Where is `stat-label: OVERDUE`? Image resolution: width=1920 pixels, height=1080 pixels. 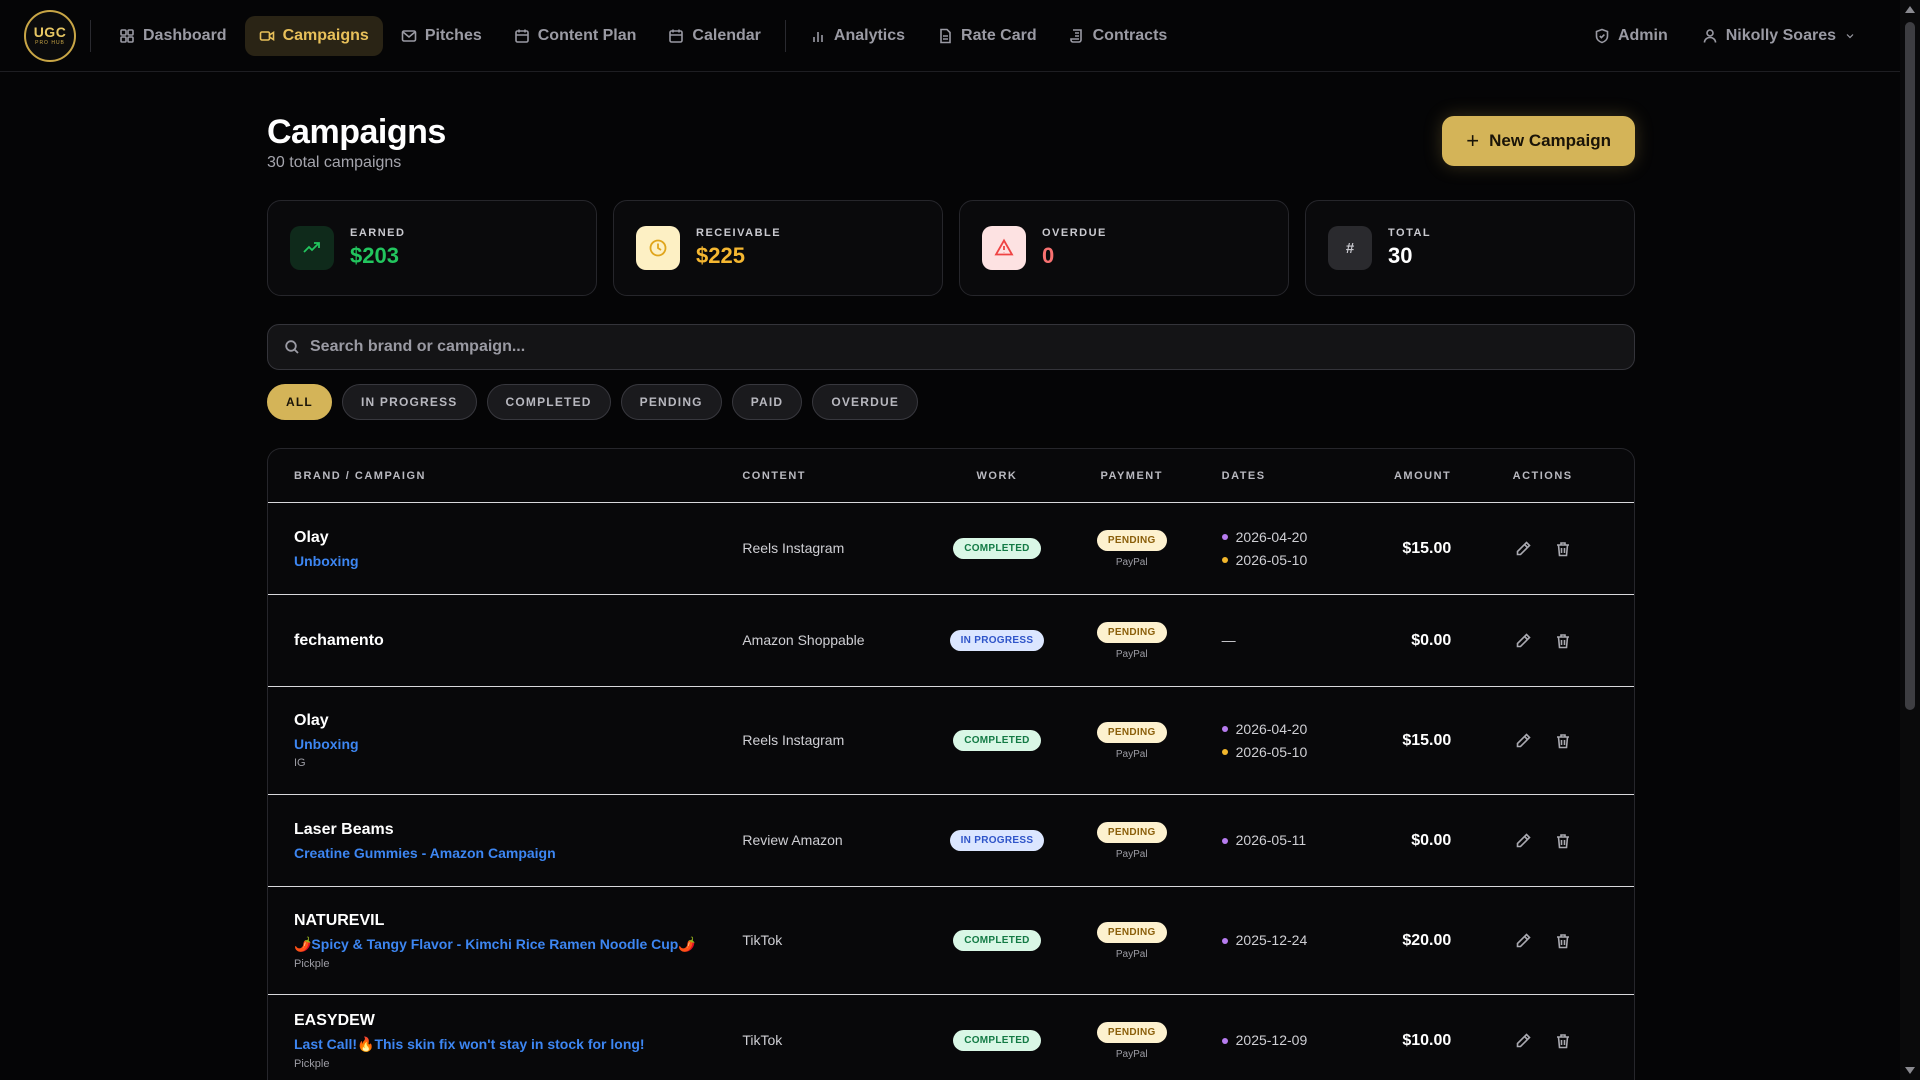
stat-label: OVERDUE is located at coordinates (1074, 233).